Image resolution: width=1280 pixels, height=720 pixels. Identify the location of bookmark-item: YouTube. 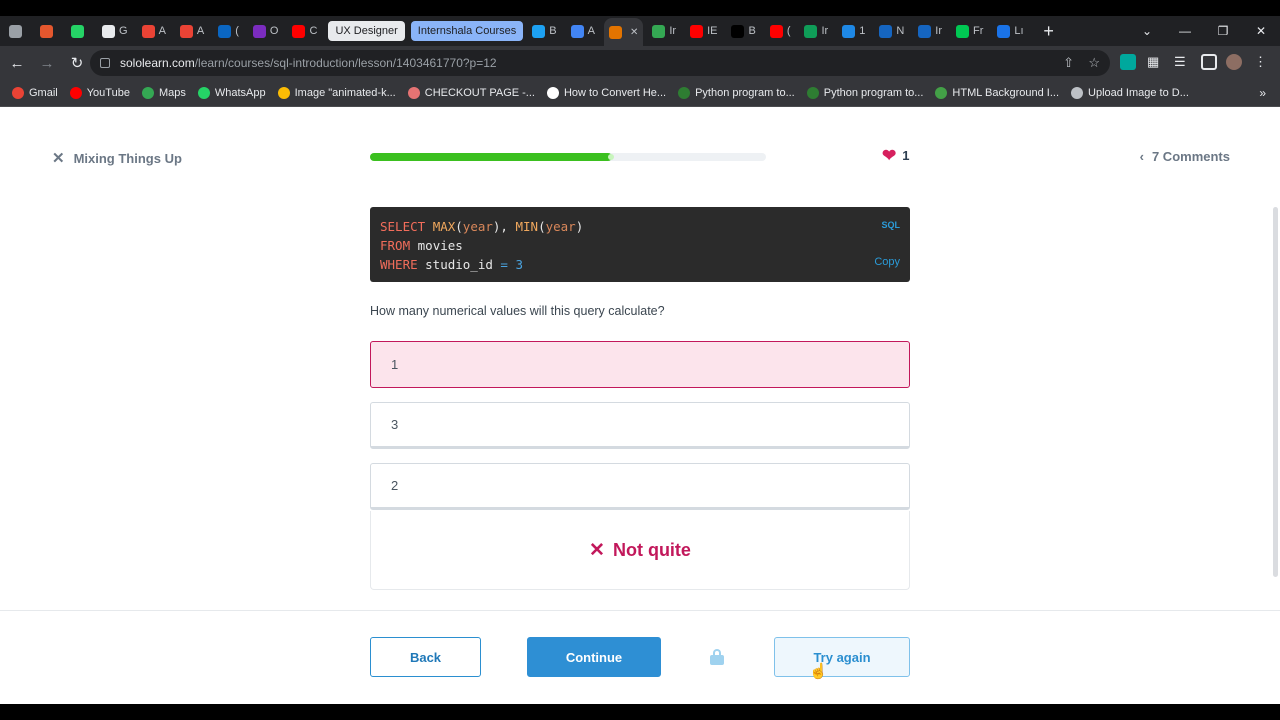
(99, 93).